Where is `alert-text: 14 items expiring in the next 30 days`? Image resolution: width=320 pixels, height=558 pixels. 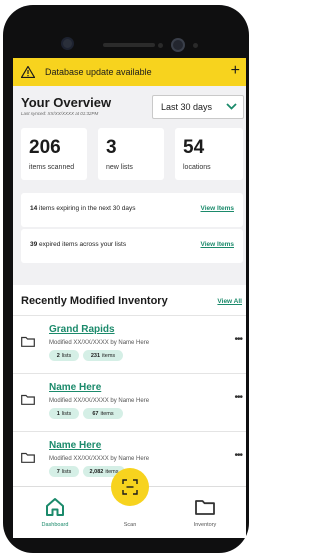 alert-text: 14 items expiring in the next 30 days is located at coordinates (83, 208).